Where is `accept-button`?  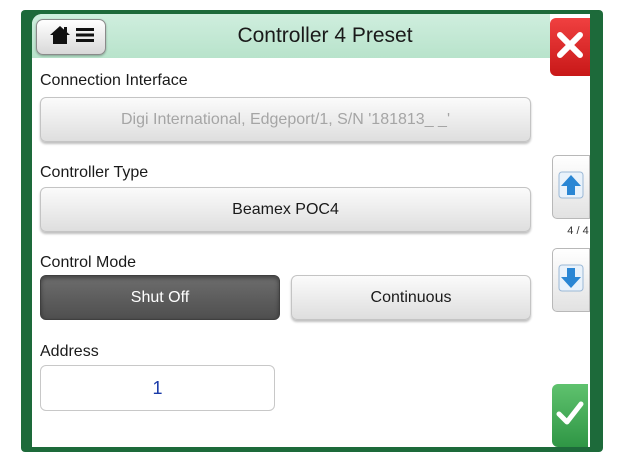
accept-button is located at coordinates (570, 415).